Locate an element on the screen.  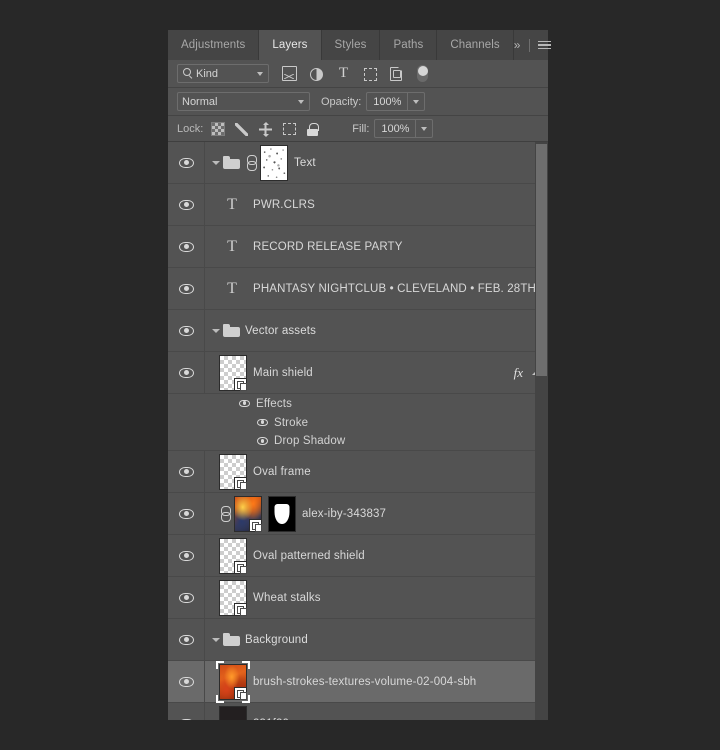
filter-type-icon: T is located at coordinates (343, 73).